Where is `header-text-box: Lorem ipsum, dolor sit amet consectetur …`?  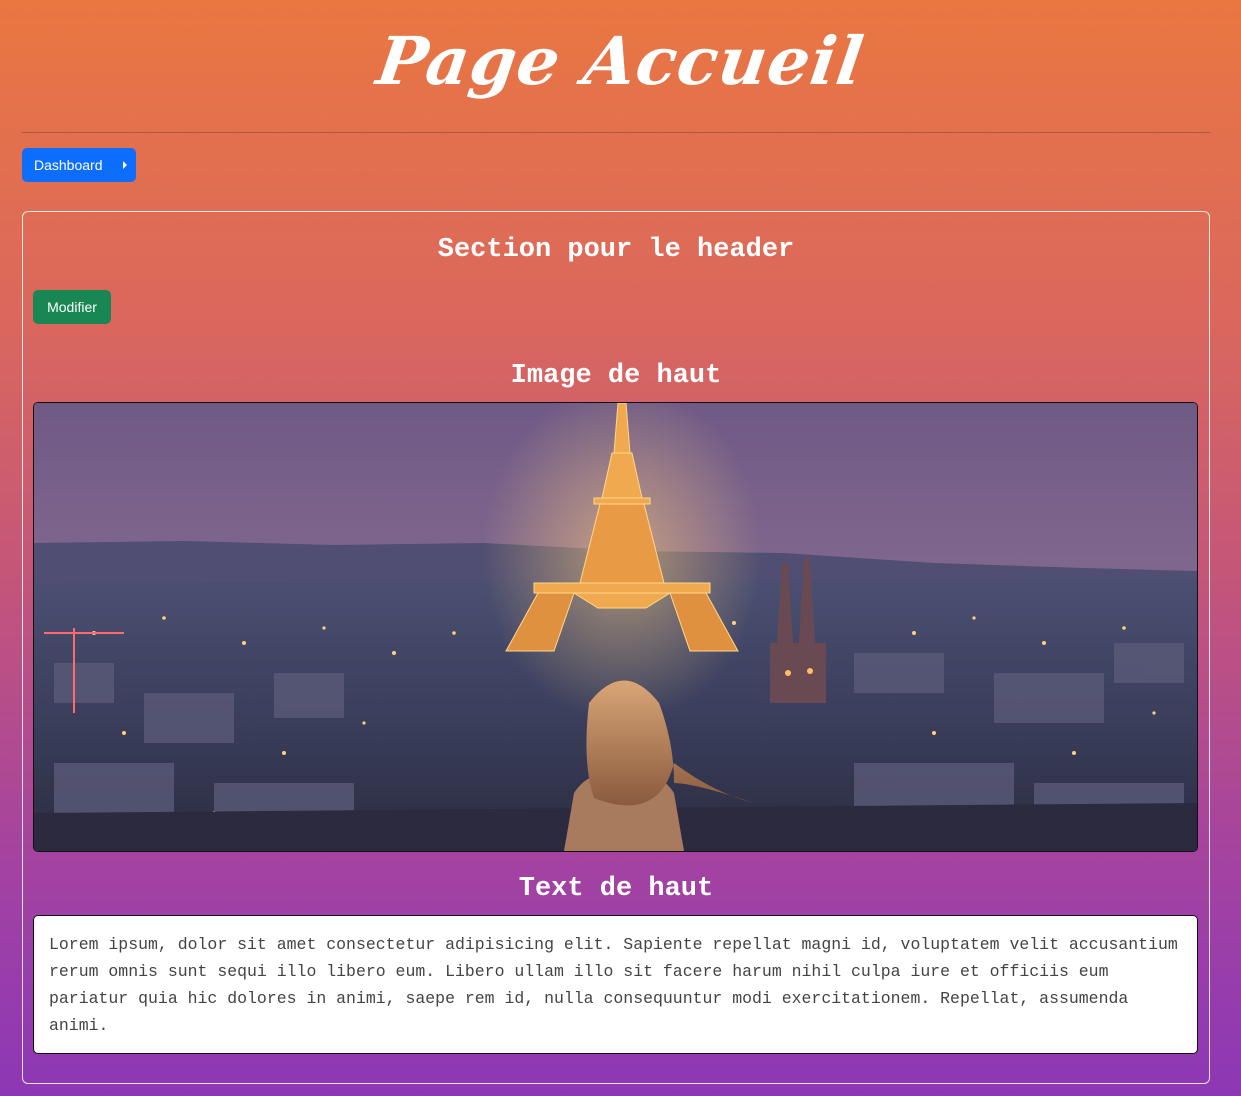 header-text-box: Lorem ipsum, dolor sit amet consectetur … is located at coordinates (615, 984).